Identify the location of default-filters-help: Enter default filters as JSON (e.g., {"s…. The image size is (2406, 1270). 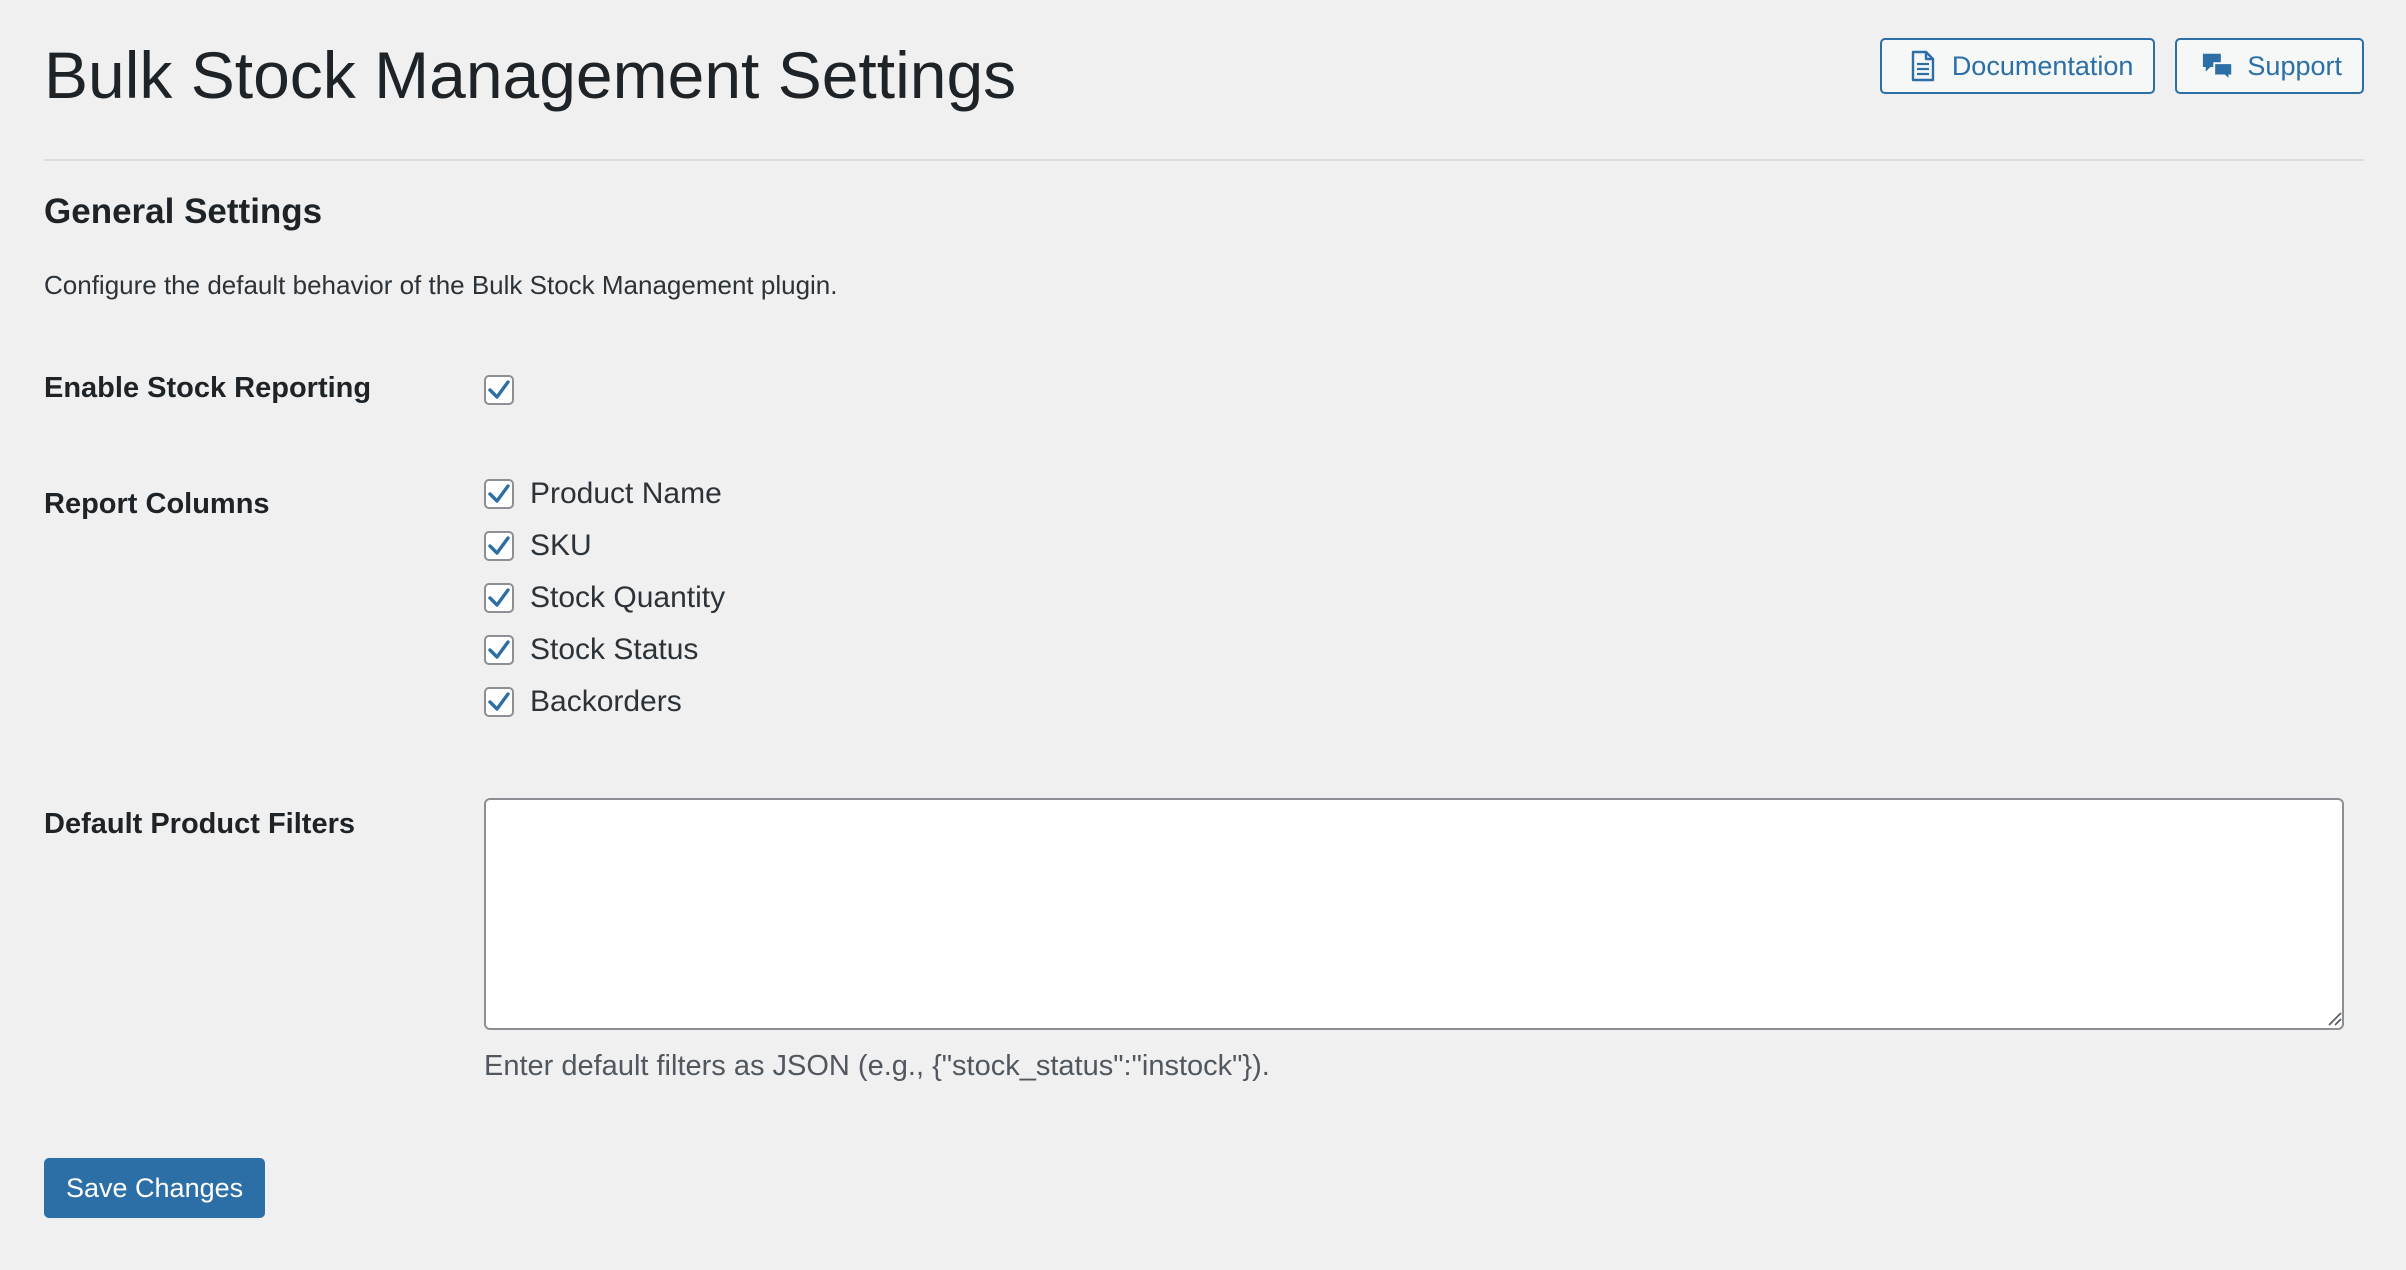
(877, 1066).